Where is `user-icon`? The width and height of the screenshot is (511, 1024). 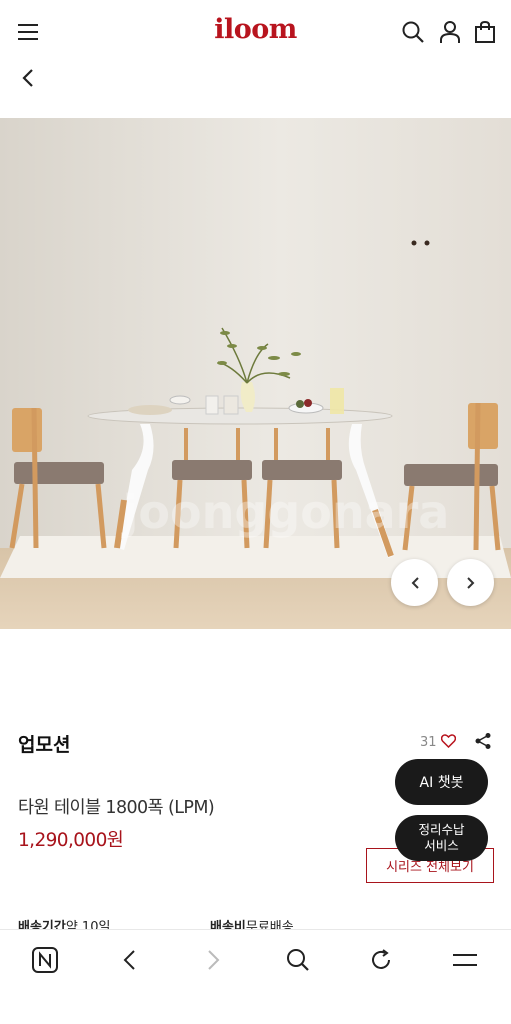
user-icon is located at coordinates (450, 32).